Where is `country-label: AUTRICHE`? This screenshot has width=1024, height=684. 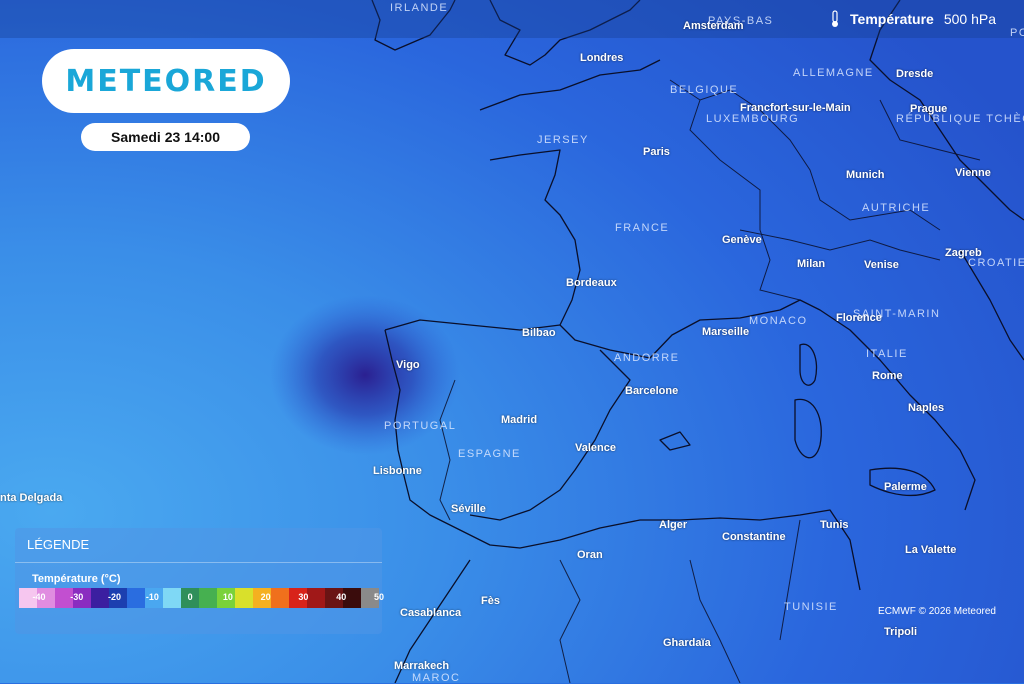
country-label: AUTRICHE is located at coordinates (896, 208).